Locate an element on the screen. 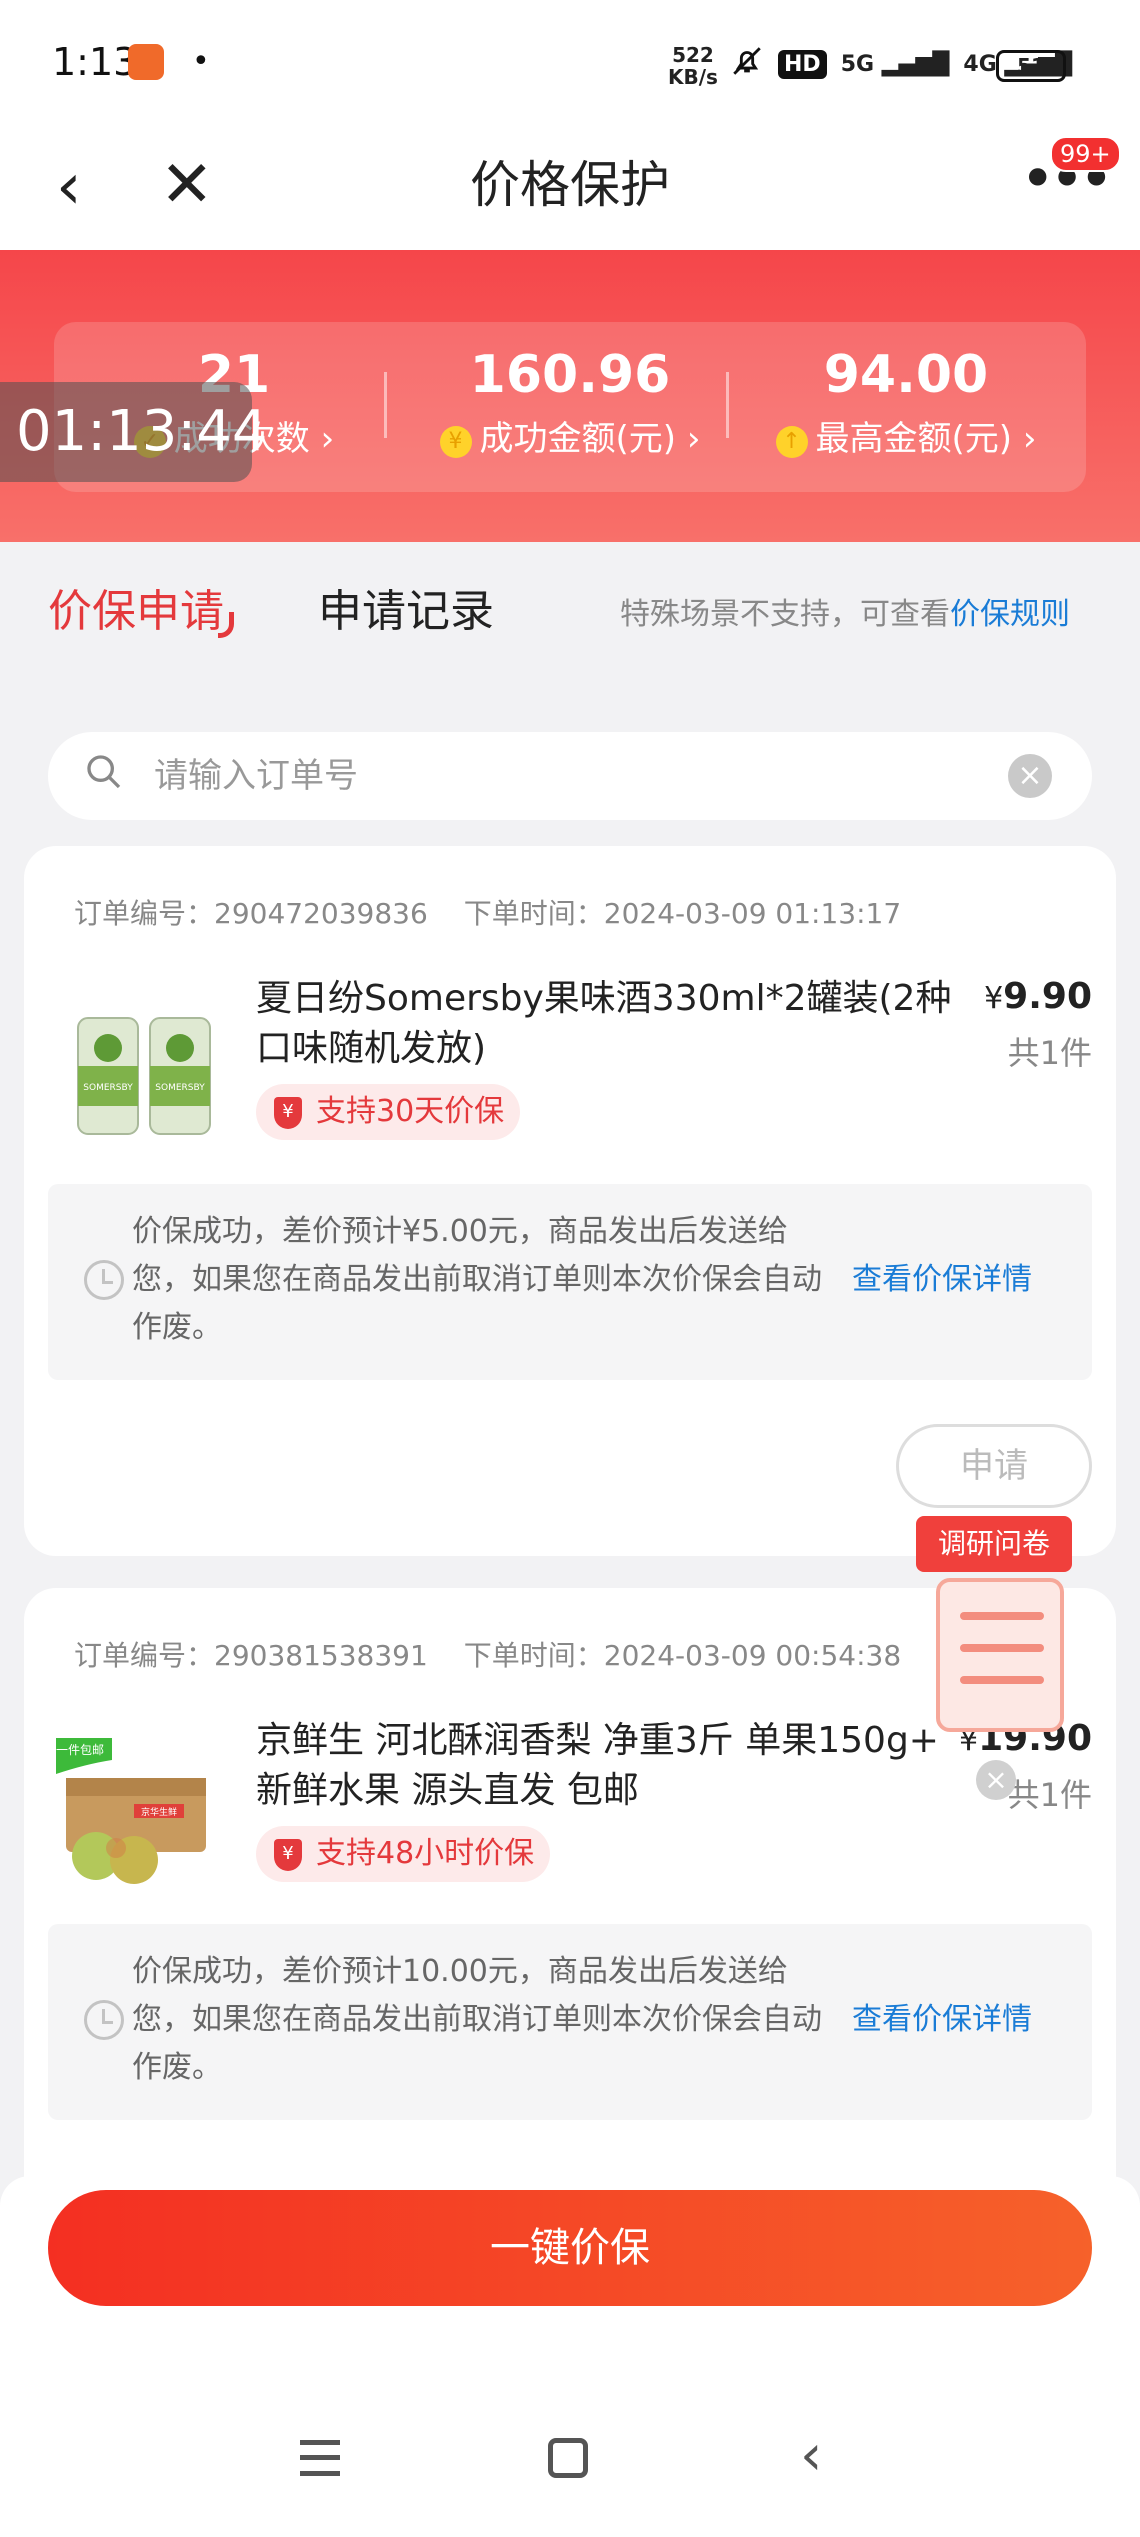 This screenshot has width=1140, height=2537. tab-price-protect-apply: 价保申请 is located at coordinates (141, 612).